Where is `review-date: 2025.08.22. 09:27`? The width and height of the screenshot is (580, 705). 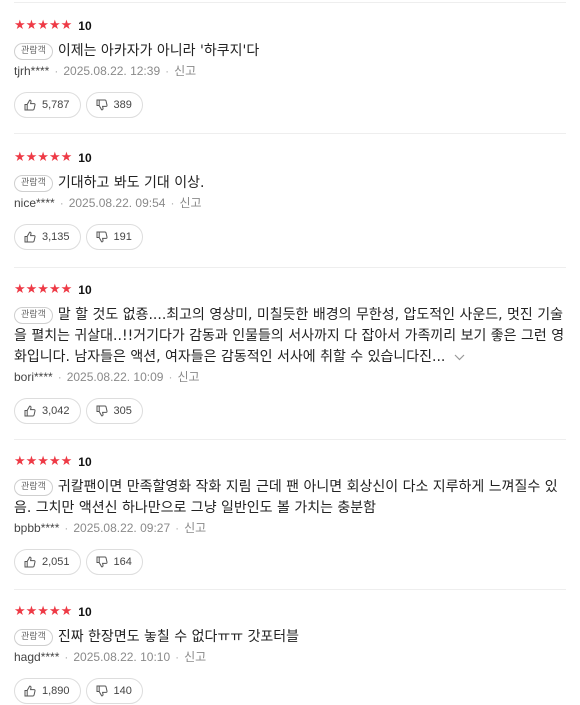 review-date: 2025.08.22. 09:27 is located at coordinates (122, 528).